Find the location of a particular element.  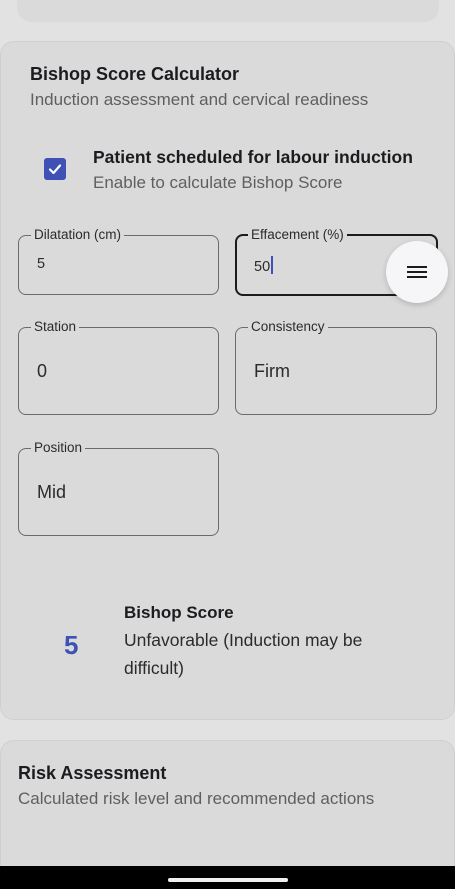

menu-fab is located at coordinates (417, 272).